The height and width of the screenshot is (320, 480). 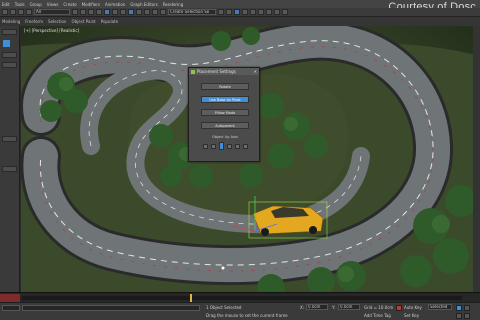 What do you see at coordinates (115, 4) in the screenshot?
I see `menu-animation: Animation` at bounding box center [115, 4].